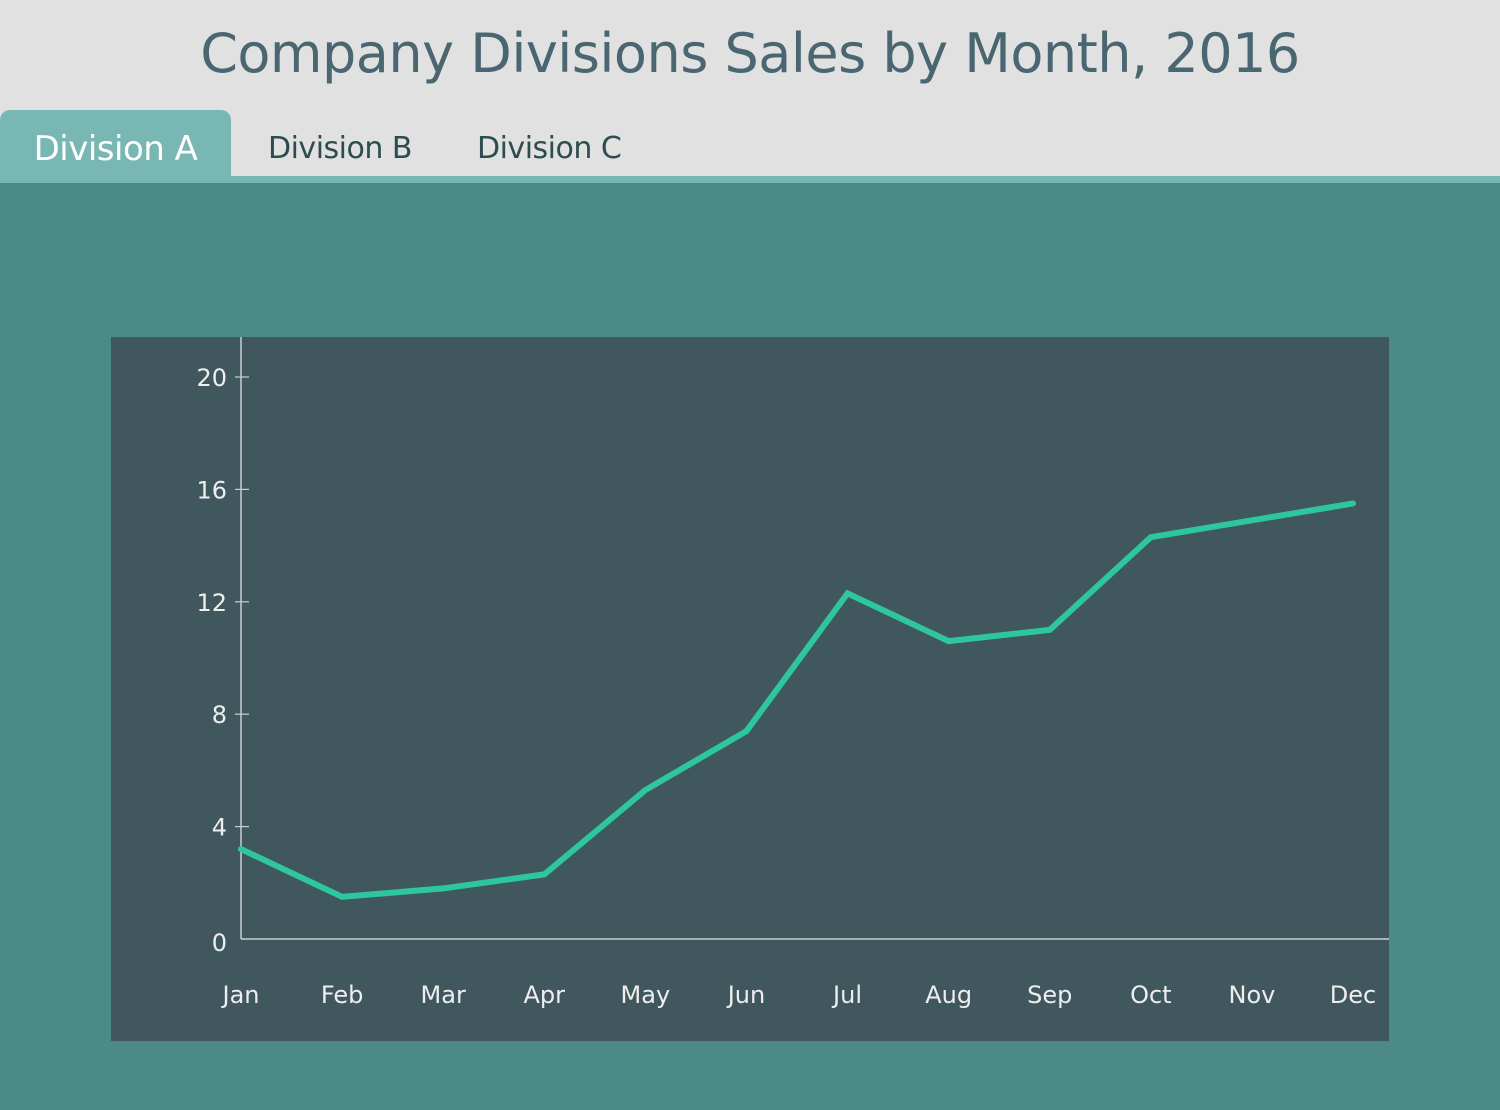 The width and height of the screenshot is (1500, 1110). I want to click on x-tick-label: Jun, so click(746, 995).